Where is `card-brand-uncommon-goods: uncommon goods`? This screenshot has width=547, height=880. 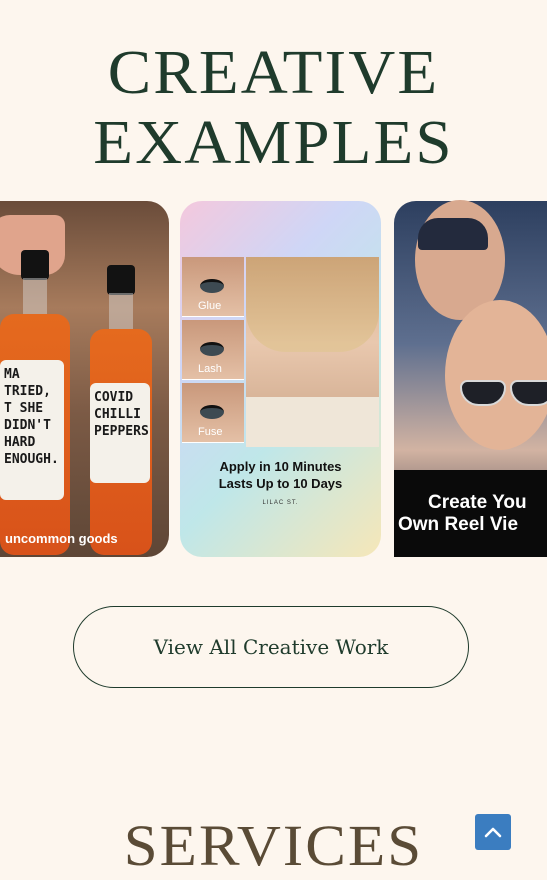
card-brand-uncommon-goods: uncommon goods is located at coordinates (61, 538).